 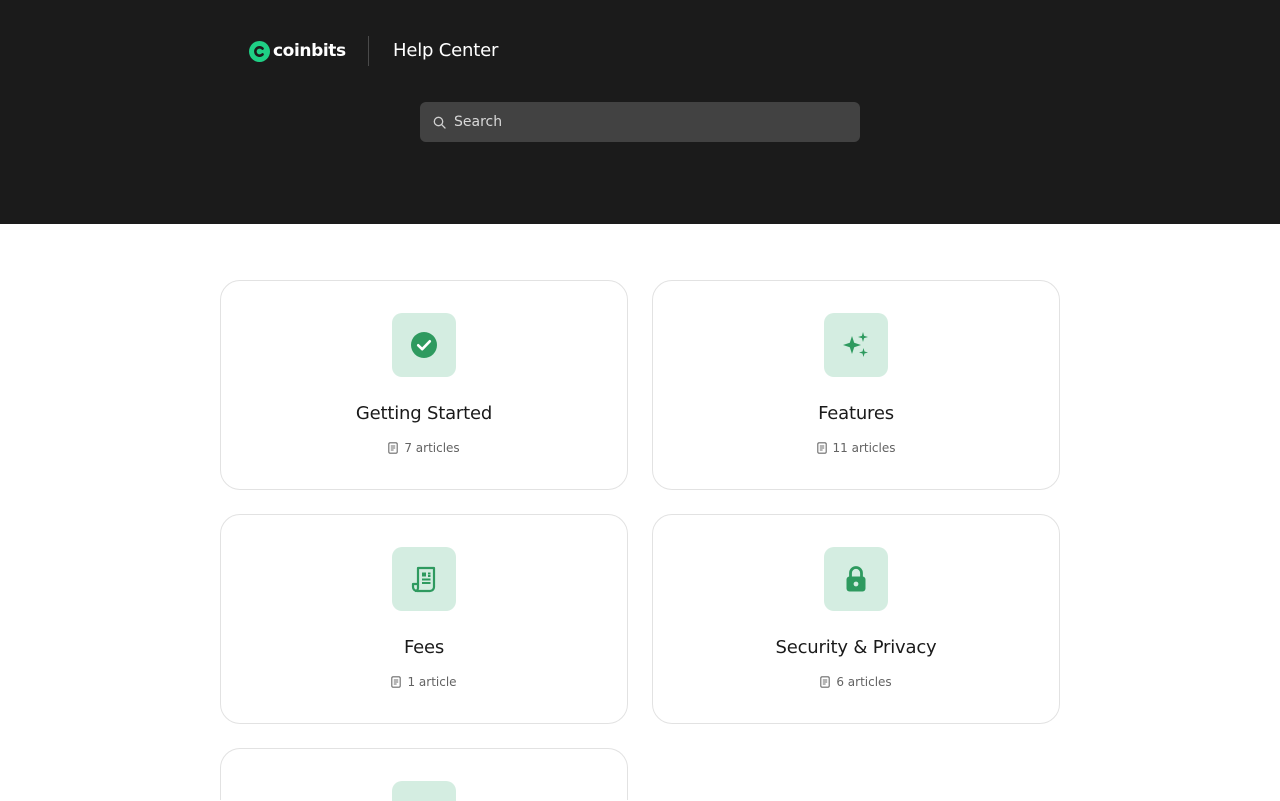 I want to click on search-input, so click(x=644, y=122).